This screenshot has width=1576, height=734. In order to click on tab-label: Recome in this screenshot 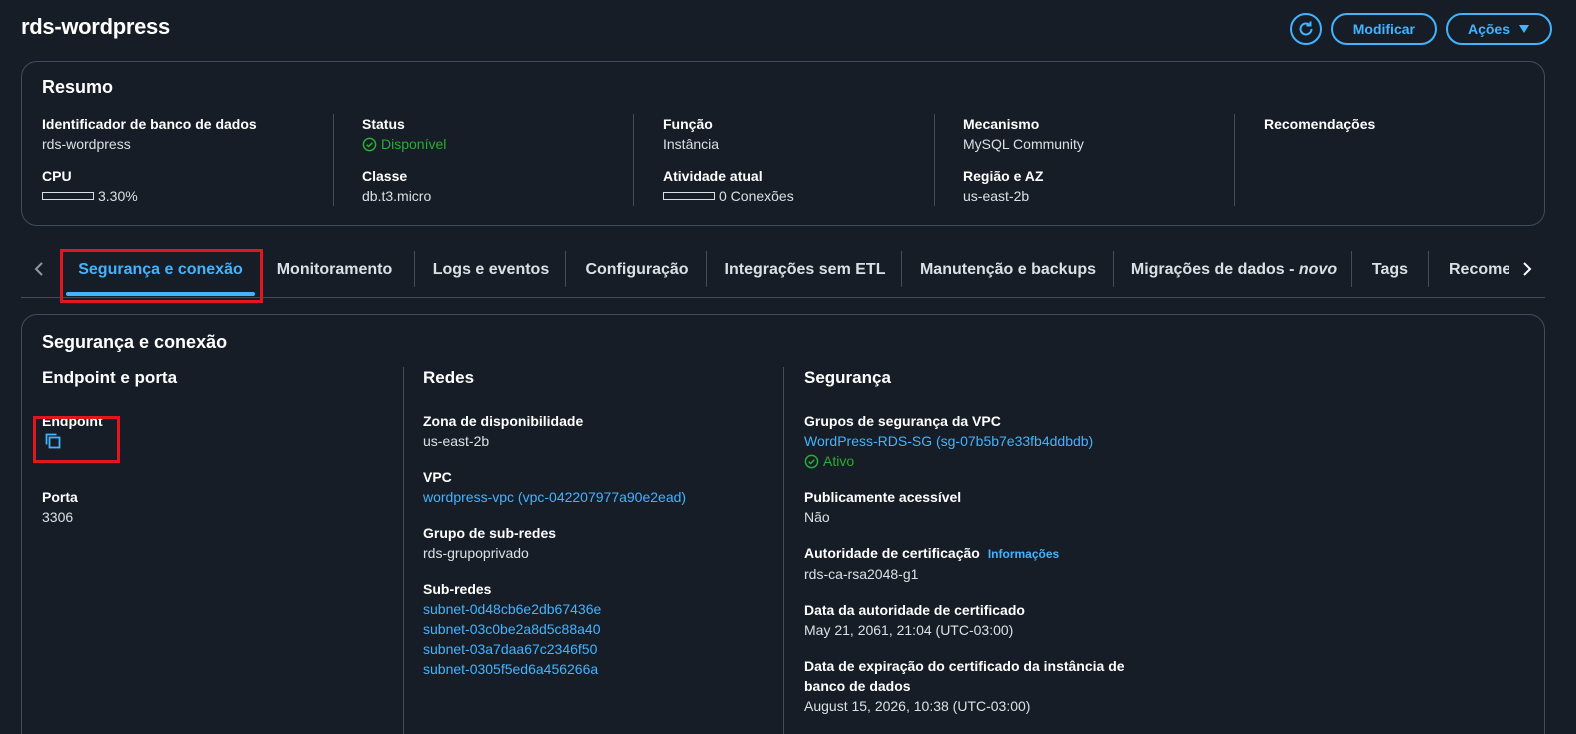, I will do `click(1479, 269)`.